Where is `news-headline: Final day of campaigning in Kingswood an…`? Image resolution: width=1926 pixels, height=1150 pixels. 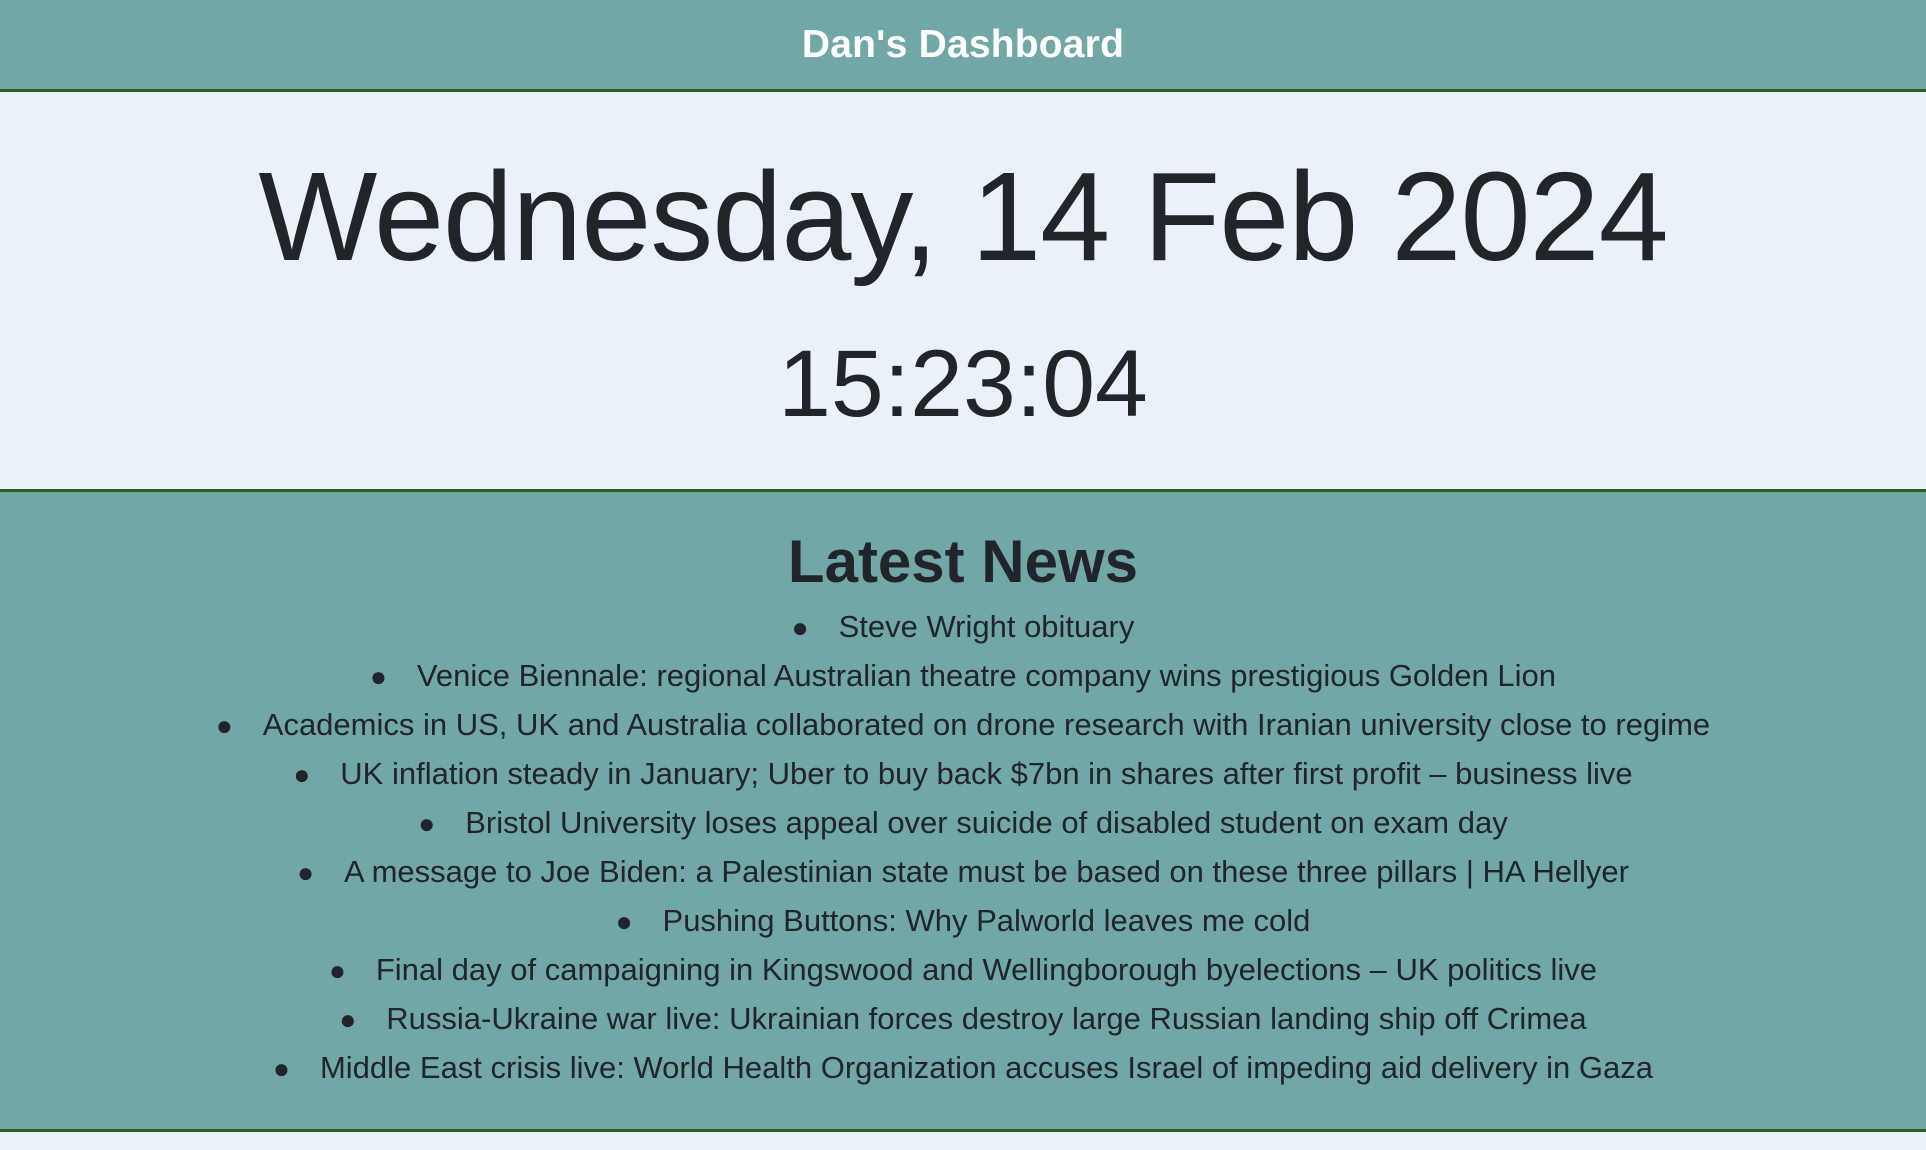 news-headline: Final day of campaigning in Kingswood an… is located at coordinates (986, 969).